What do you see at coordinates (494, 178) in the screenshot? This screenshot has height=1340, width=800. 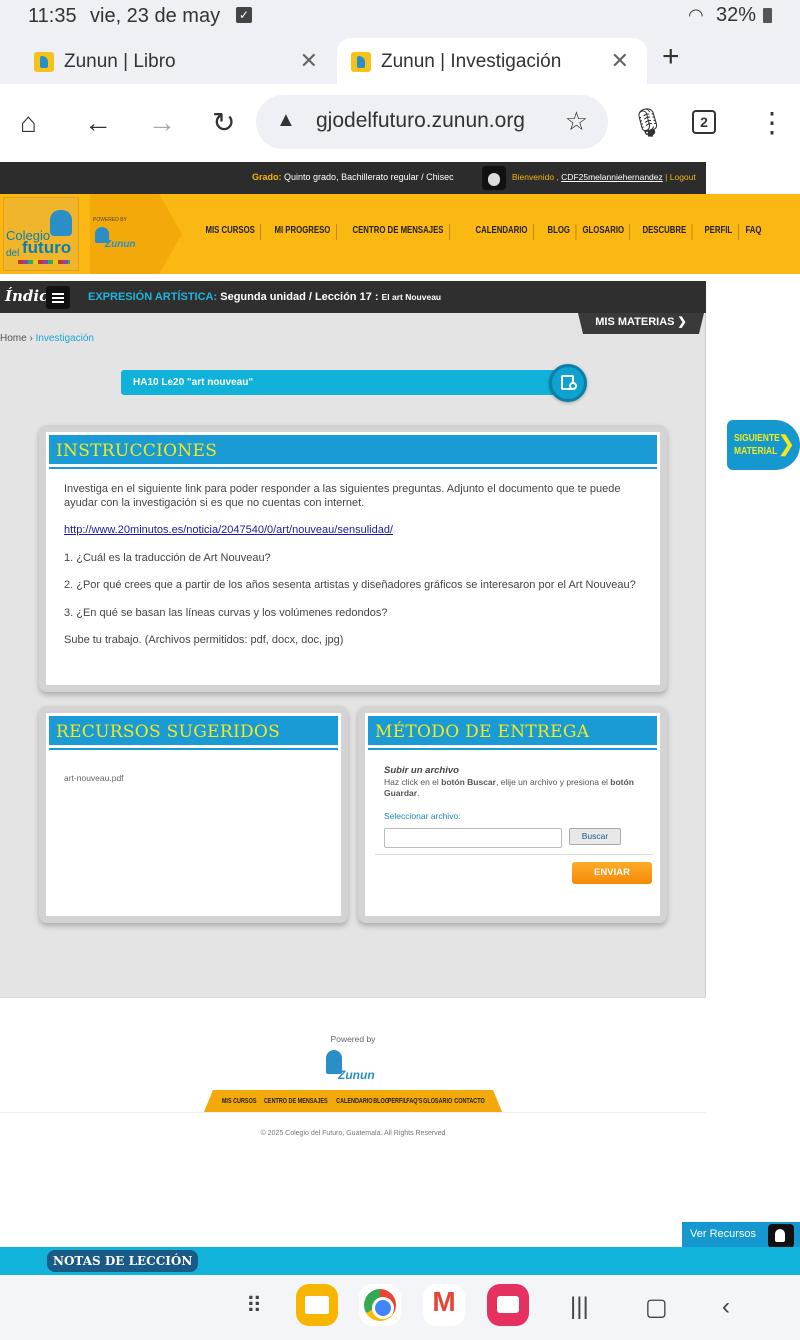 I see `user-avatar` at bounding box center [494, 178].